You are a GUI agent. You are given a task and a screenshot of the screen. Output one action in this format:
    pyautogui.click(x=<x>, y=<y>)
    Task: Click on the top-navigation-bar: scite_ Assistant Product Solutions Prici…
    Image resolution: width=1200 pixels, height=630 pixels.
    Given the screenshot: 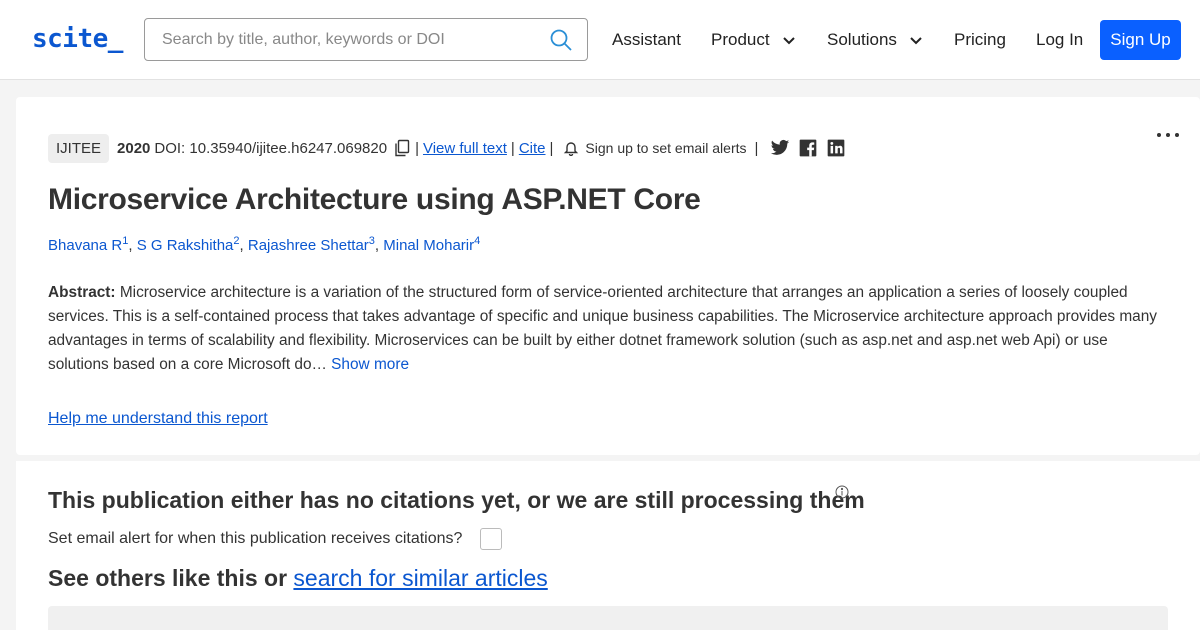 What is the action you would take?
    pyautogui.click(x=600, y=40)
    